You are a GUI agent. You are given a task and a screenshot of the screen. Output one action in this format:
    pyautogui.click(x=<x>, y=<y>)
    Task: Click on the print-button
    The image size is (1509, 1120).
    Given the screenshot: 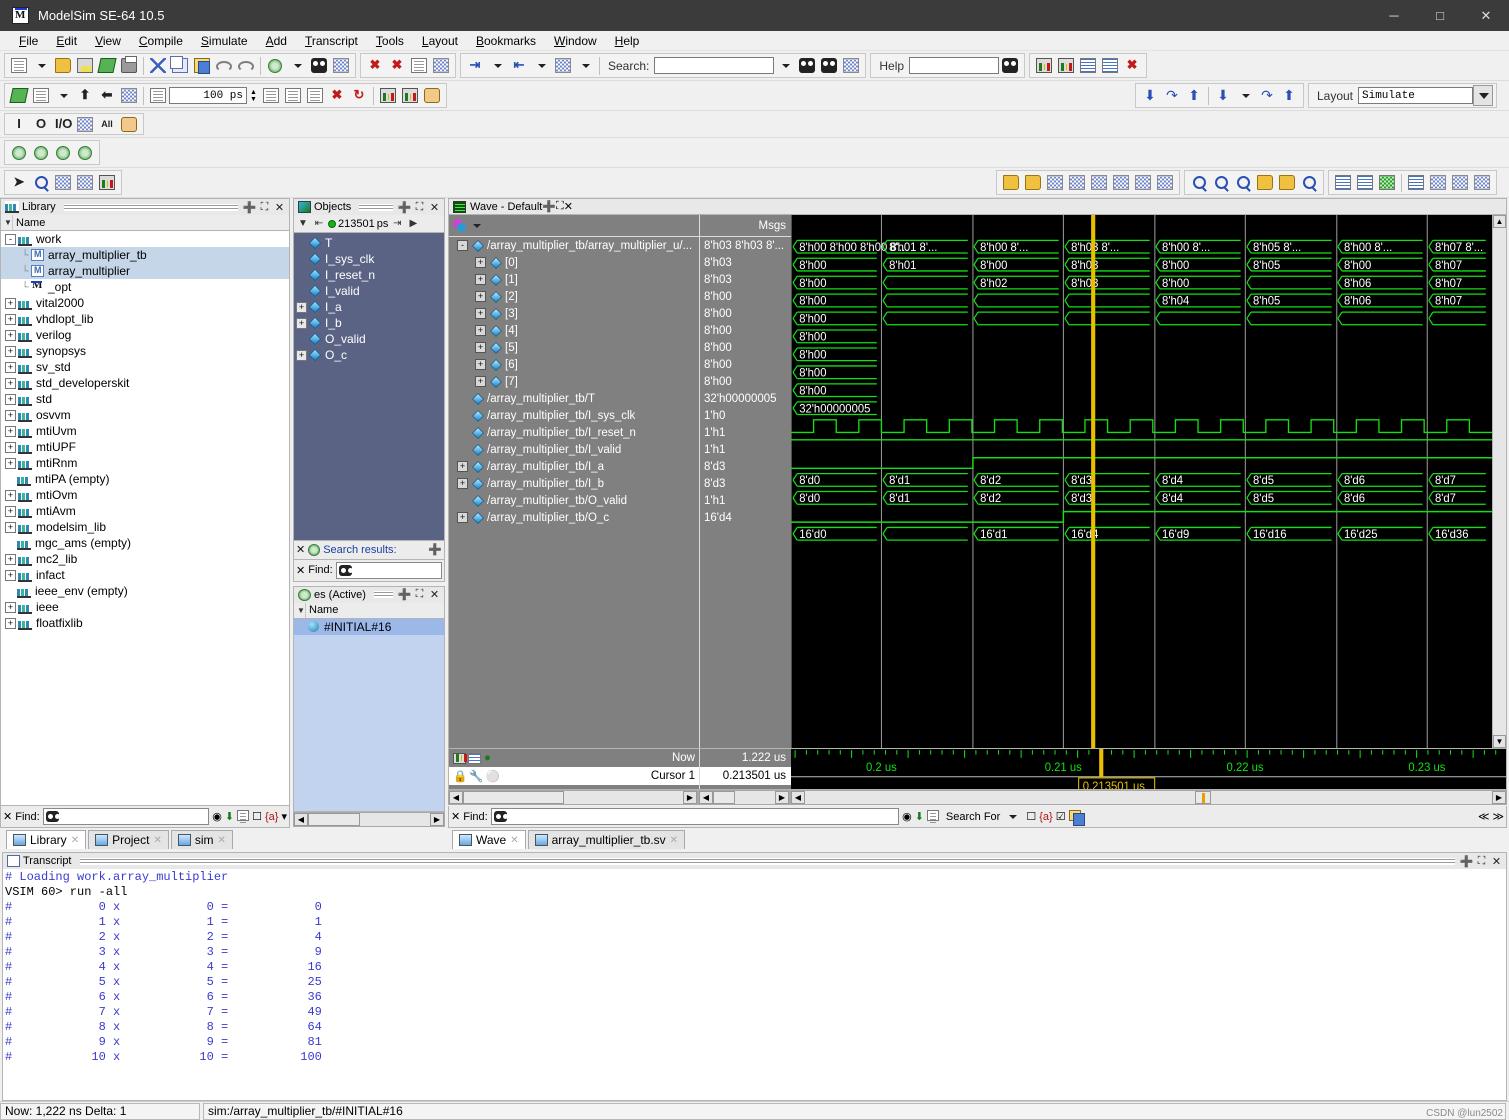 What is the action you would take?
    pyautogui.click(x=129, y=65)
    